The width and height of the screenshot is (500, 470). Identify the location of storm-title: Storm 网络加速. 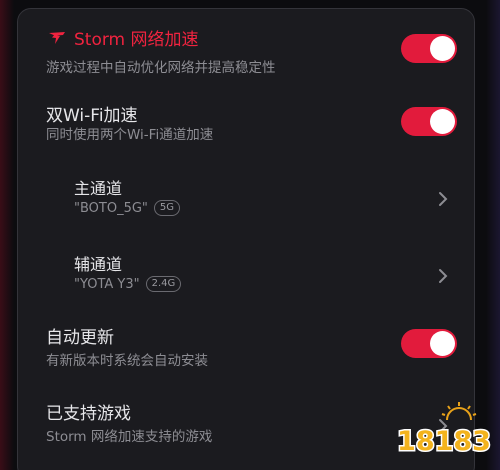
(136, 40).